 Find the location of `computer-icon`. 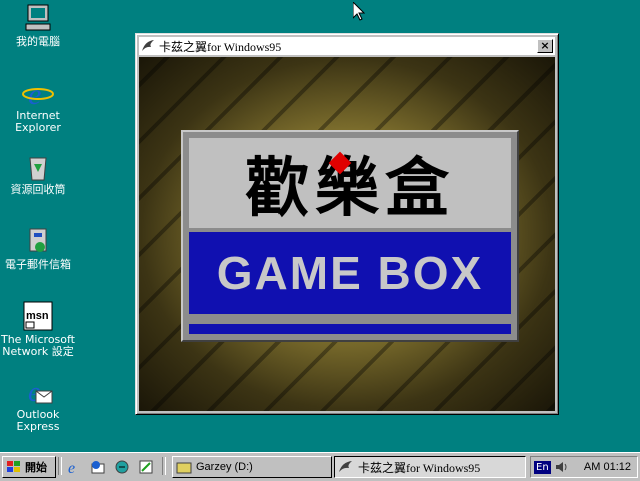

computer-icon is located at coordinates (38, 18).